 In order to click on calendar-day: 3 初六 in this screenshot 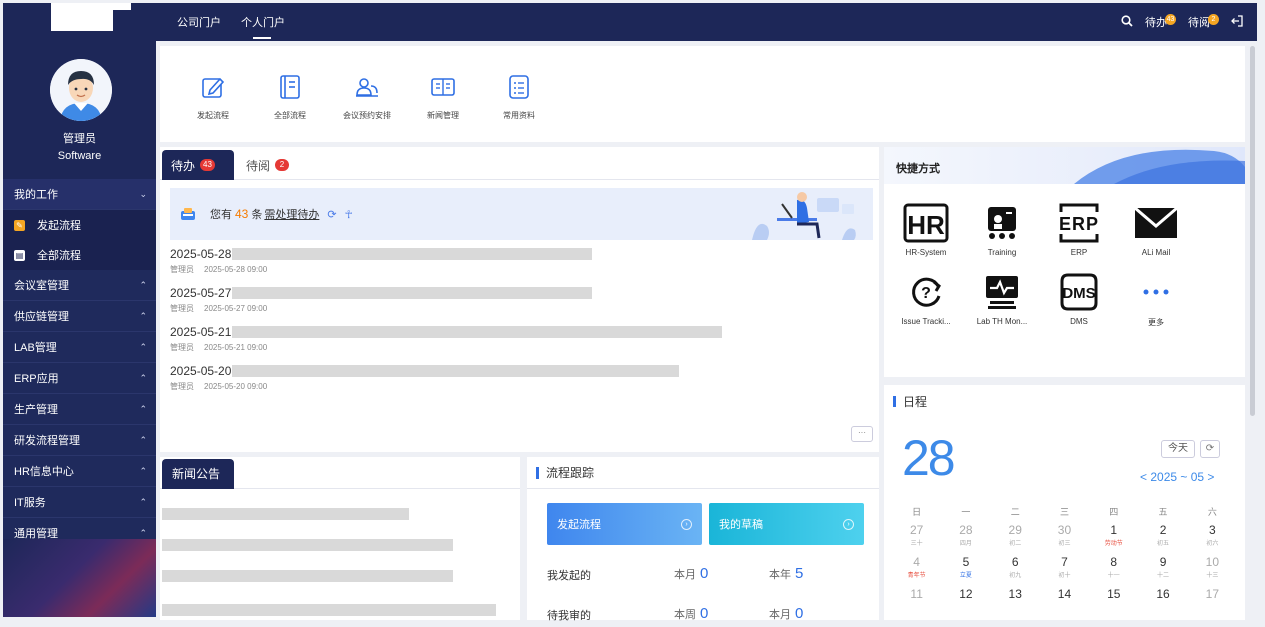, I will do `click(1212, 539)`.